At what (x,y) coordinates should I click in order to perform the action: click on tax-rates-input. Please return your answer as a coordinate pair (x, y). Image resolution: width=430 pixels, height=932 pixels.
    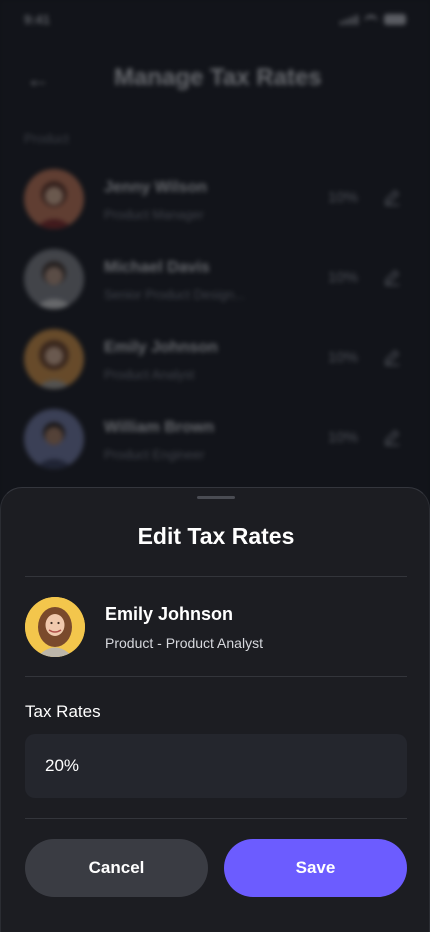
    Looking at the image, I should click on (216, 766).